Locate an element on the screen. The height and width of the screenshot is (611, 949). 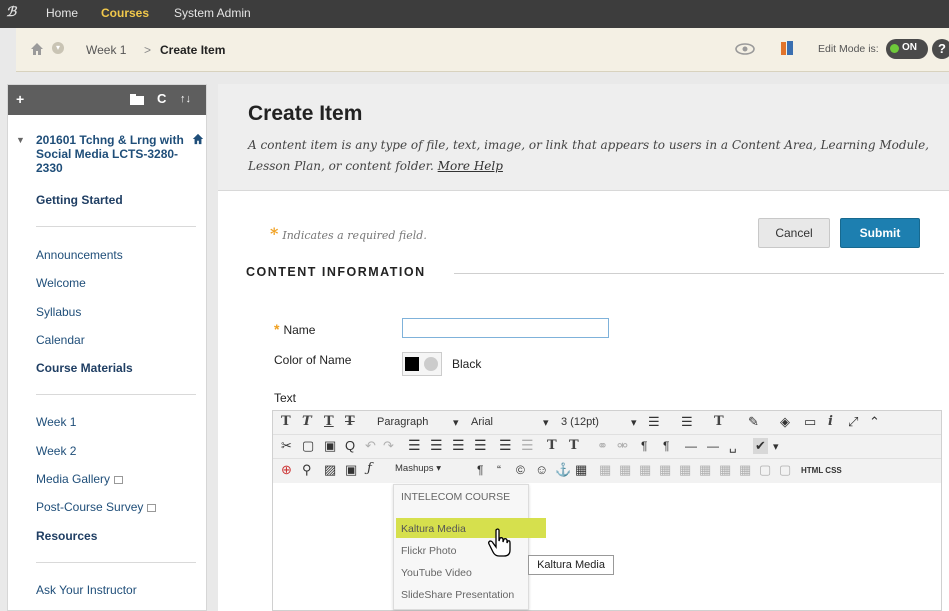
justify-icon: ☰ is located at coordinates (480, 445).